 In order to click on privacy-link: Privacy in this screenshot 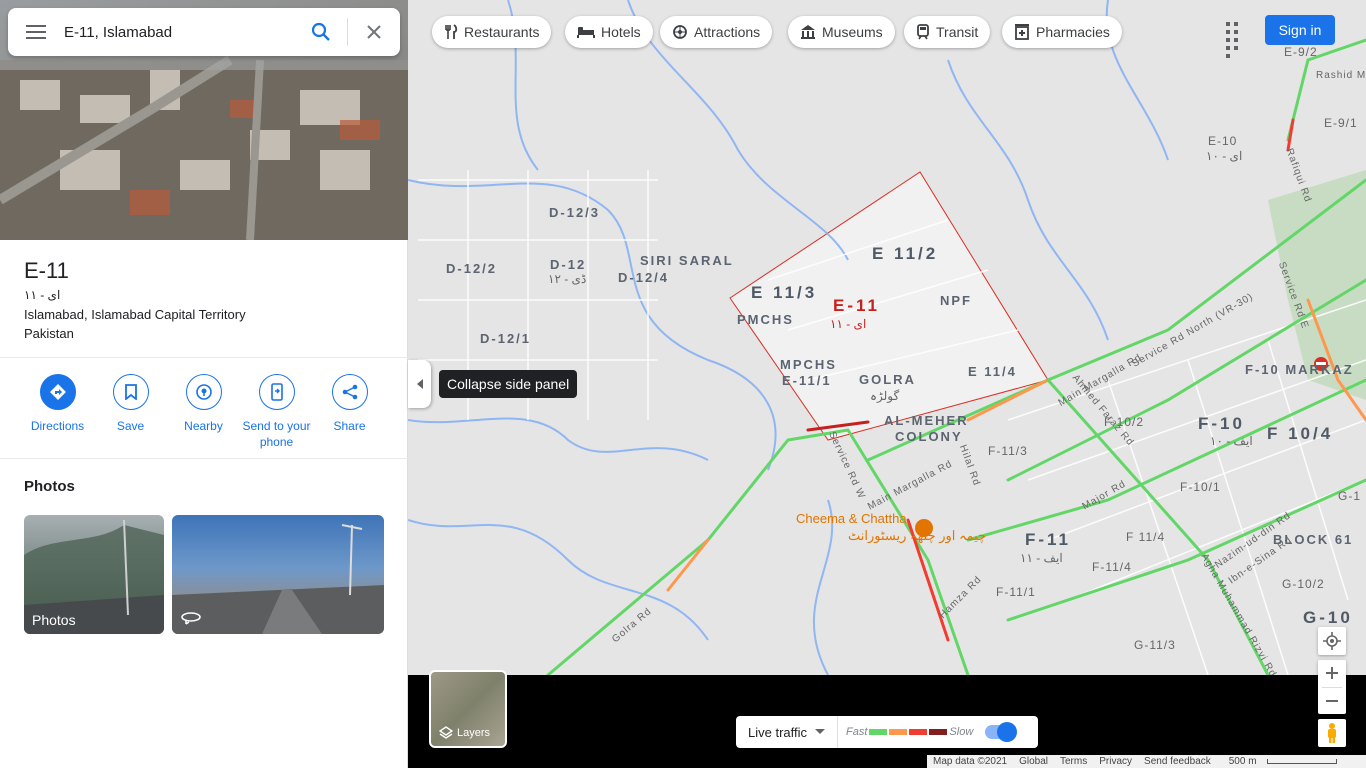, I will do `click(1115, 761)`.